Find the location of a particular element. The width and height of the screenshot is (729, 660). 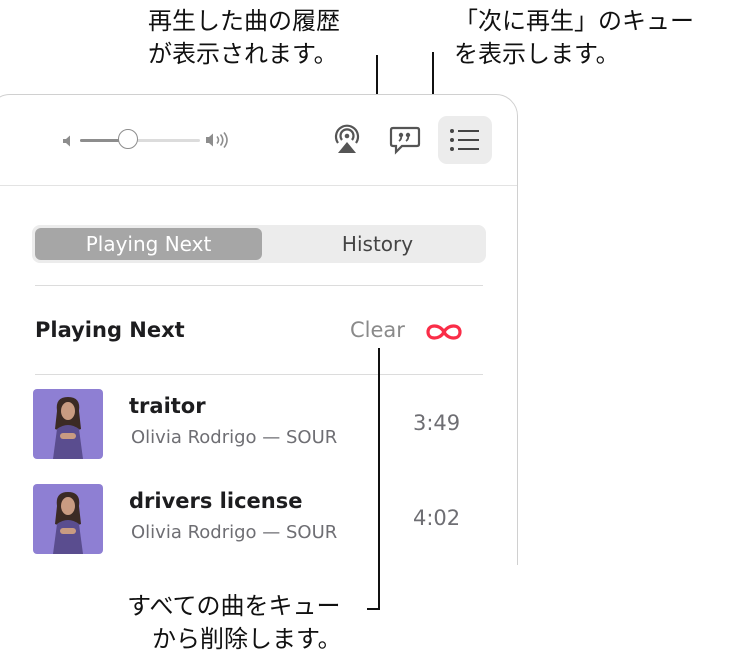

volume-slider-knob is located at coordinates (128, 139).